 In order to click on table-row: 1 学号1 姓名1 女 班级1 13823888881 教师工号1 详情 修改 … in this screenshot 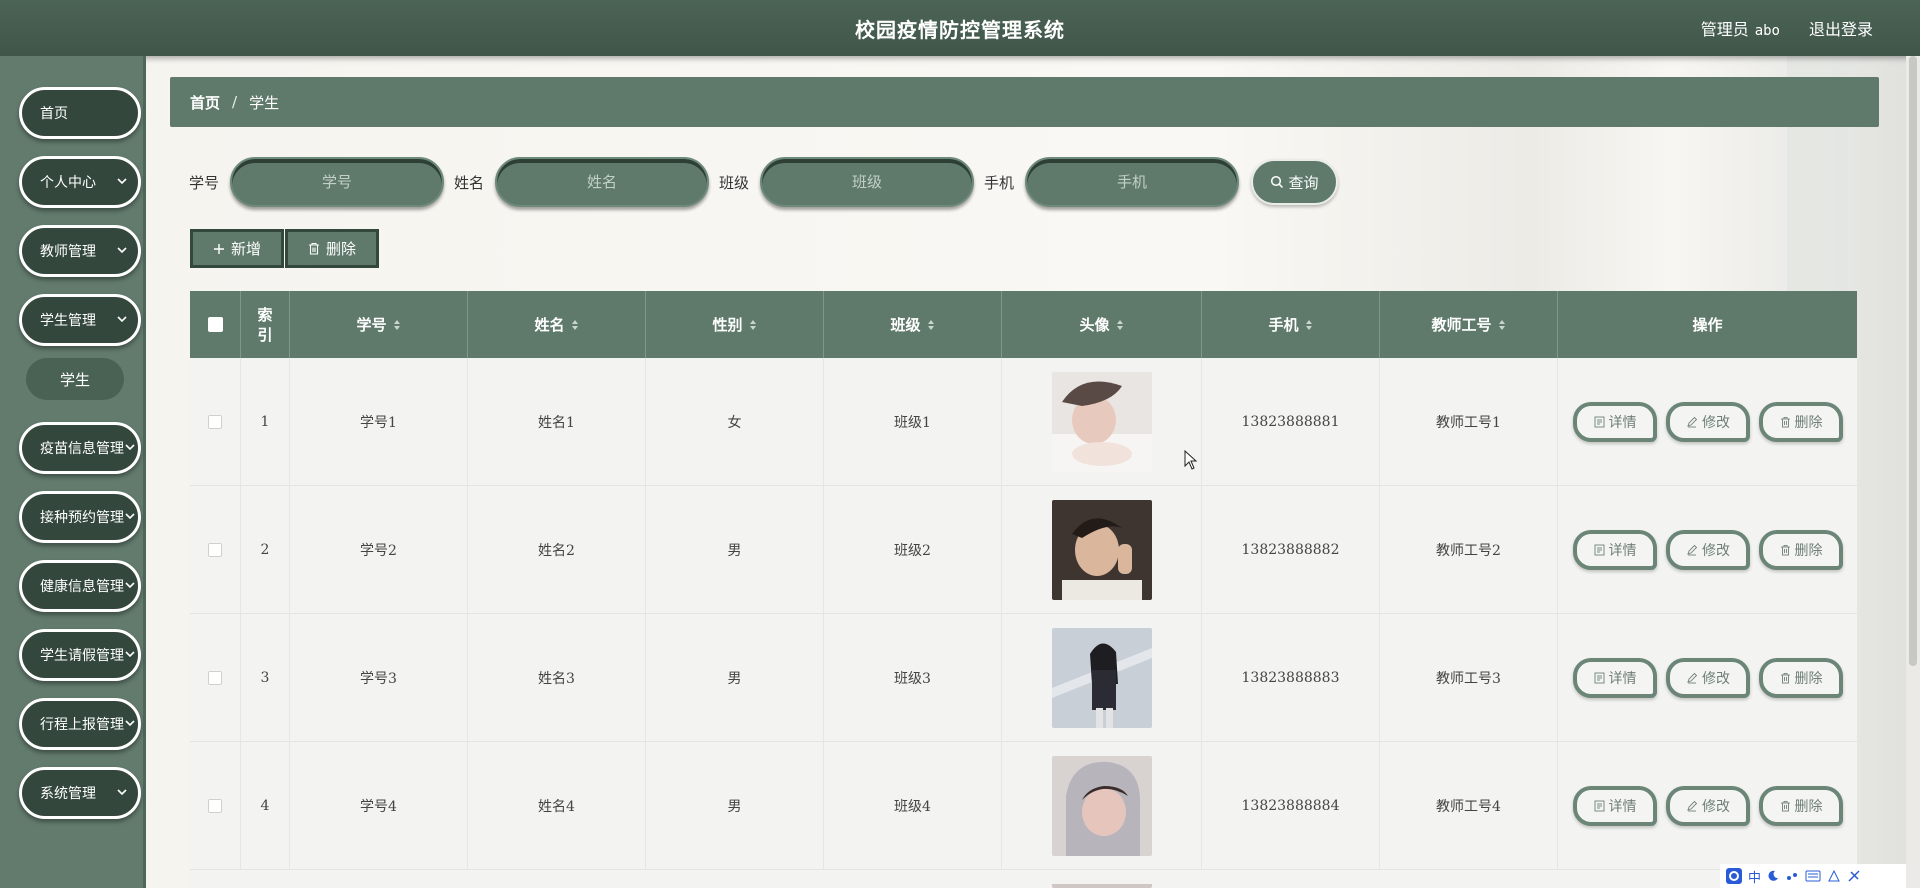, I will do `click(1023, 422)`.